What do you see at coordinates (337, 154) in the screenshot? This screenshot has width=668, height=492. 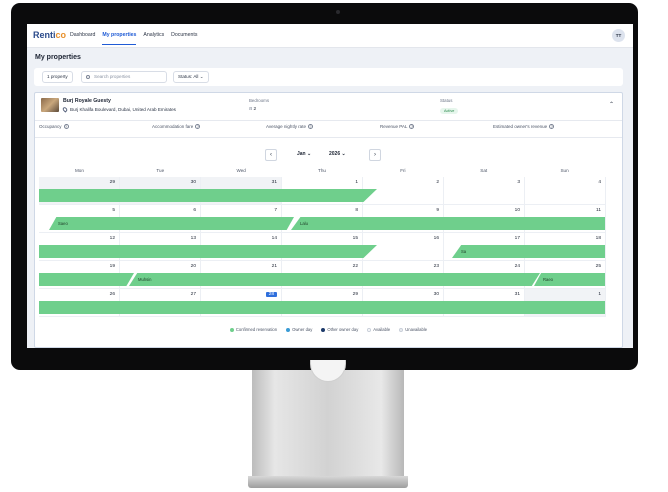 I see `year-select: 2026 ⌄` at bounding box center [337, 154].